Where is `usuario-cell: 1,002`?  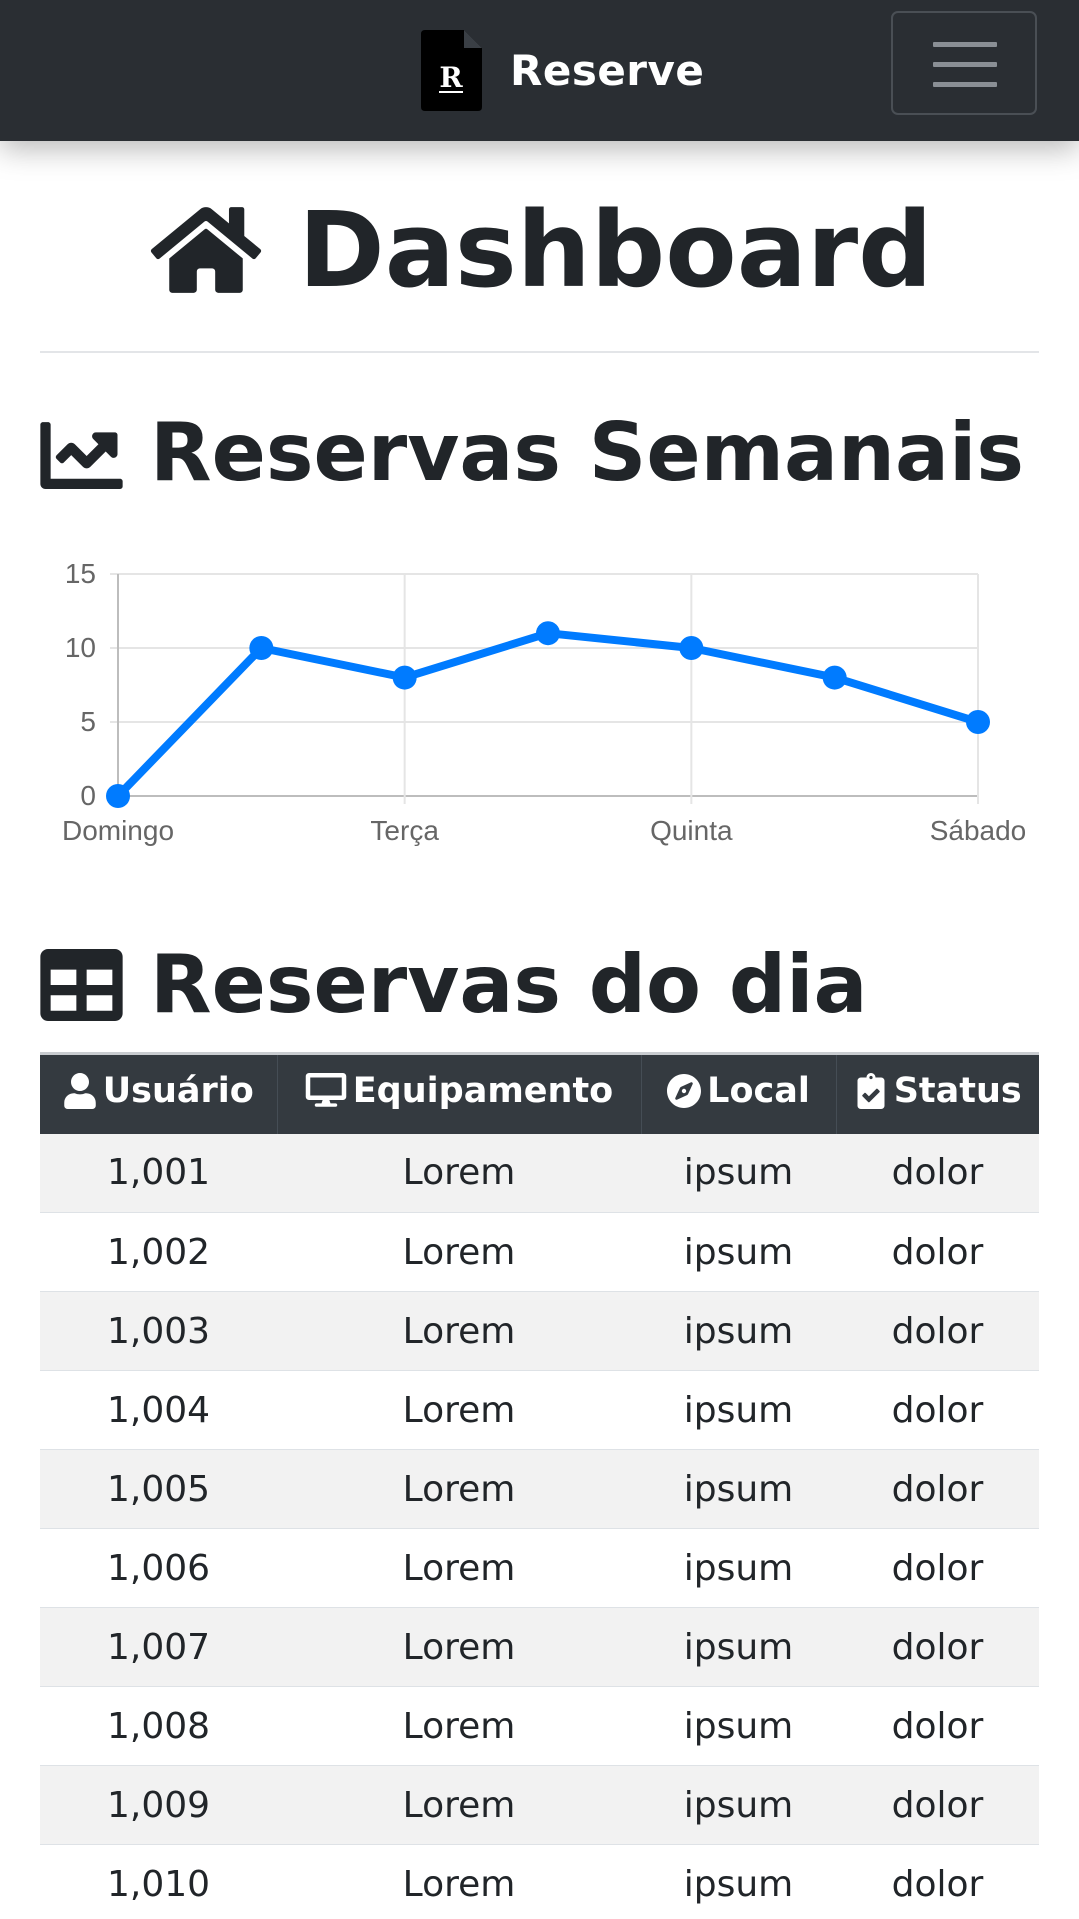 usuario-cell: 1,002 is located at coordinates (158, 1252).